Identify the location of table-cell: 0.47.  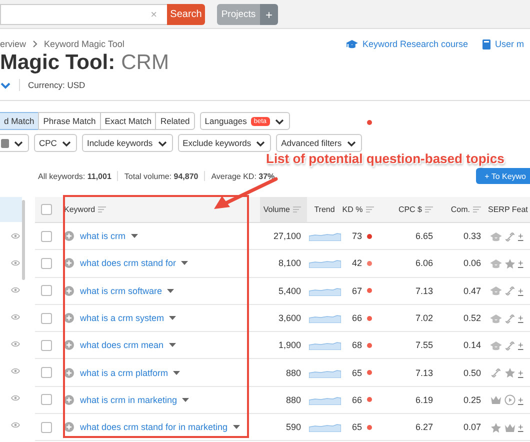
(472, 291).